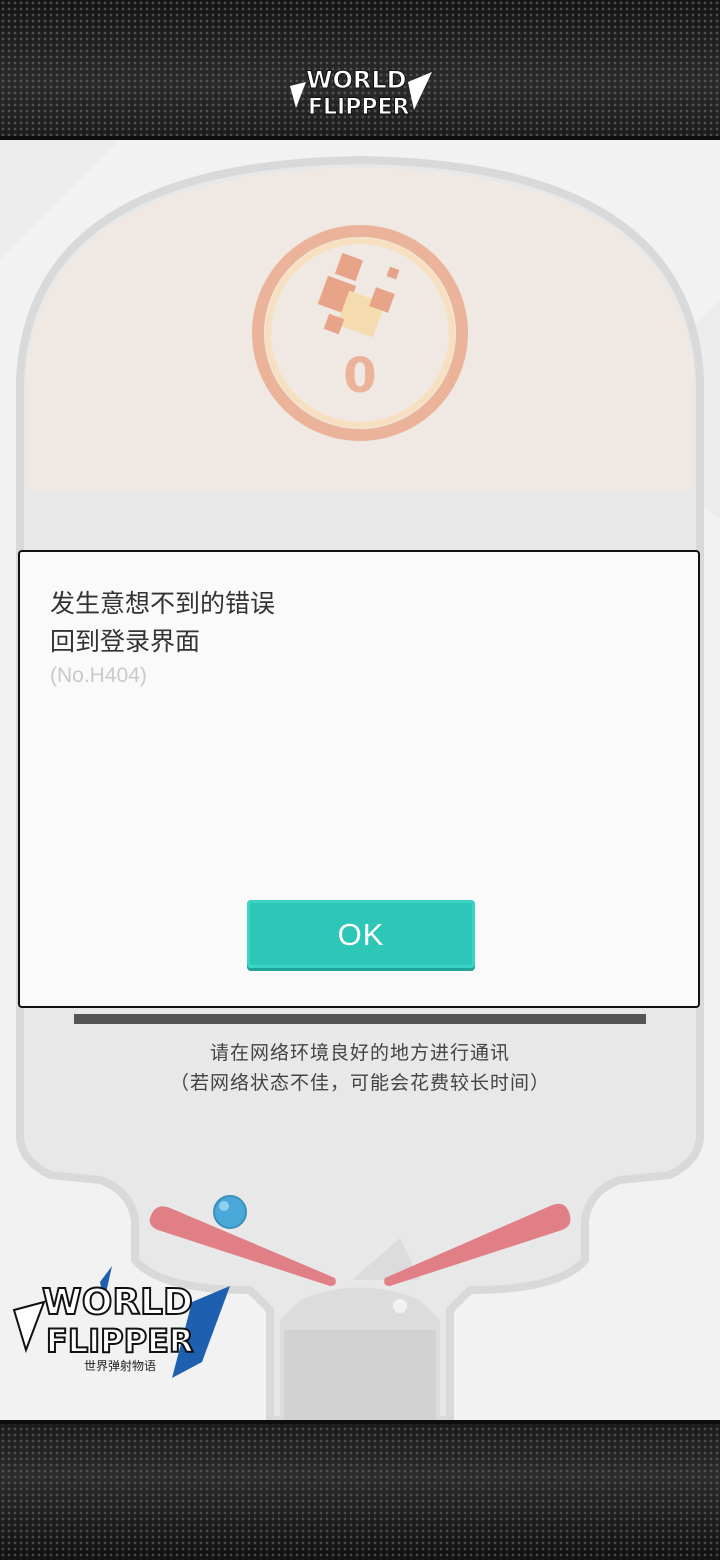  Describe the element at coordinates (359, 1083) in the screenshot. I see `network-message-line2: （若网络状态不佳，可能会花费较长时间）` at that location.